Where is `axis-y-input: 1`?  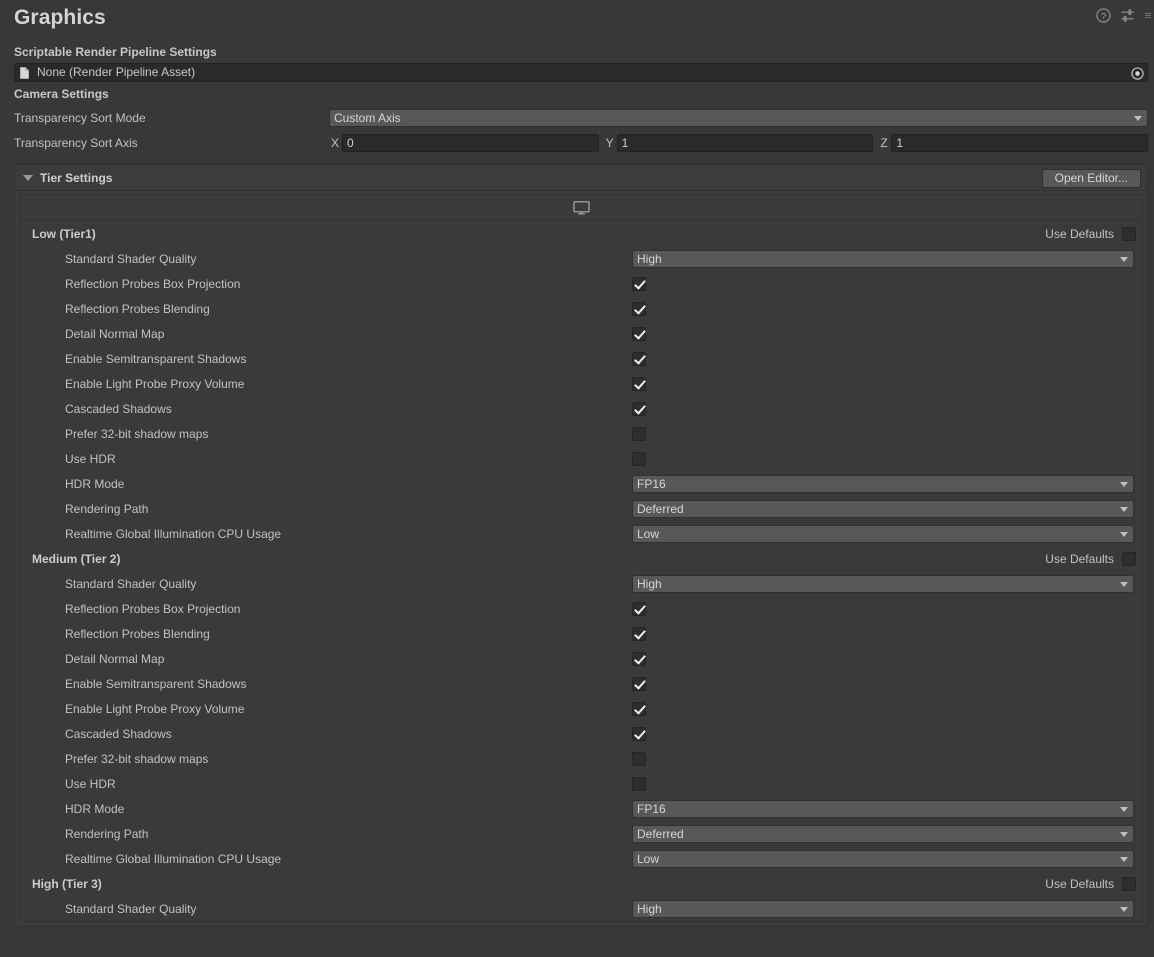
axis-y-input: 1 is located at coordinates (745, 142).